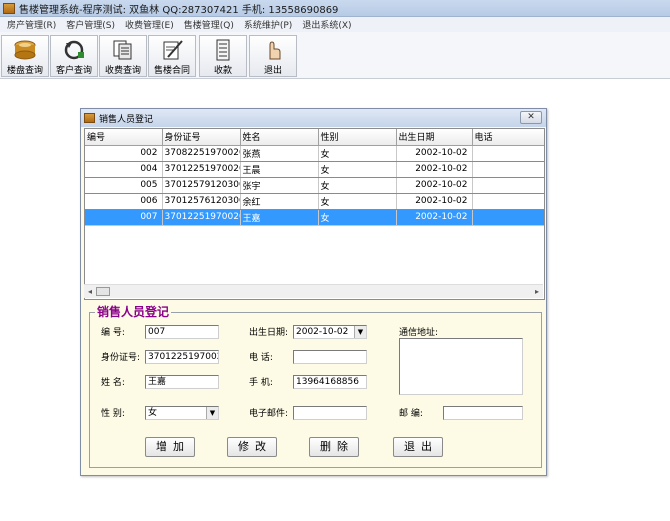 The width and height of the screenshot is (670, 521). What do you see at coordinates (149, 24) in the screenshot?
I see `menu-fees: 收费管理(E)` at bounding box center [149, 24].